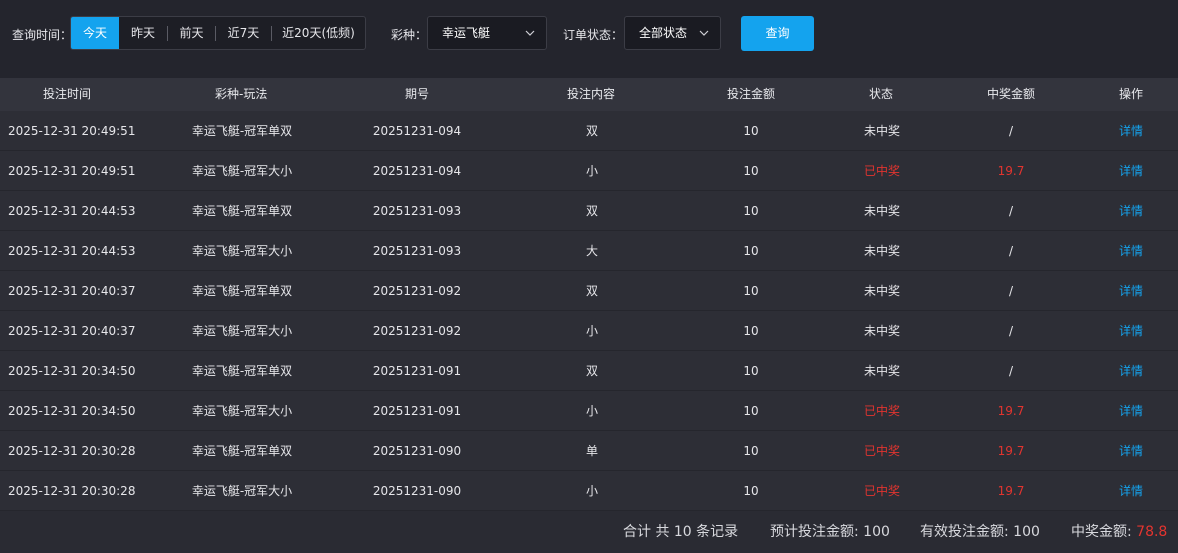 This screenshot has height=553, width=1178. Describe the element at coordinates (417, 94) in the screenshot. I see `column-header-issue: 期号` at that location.